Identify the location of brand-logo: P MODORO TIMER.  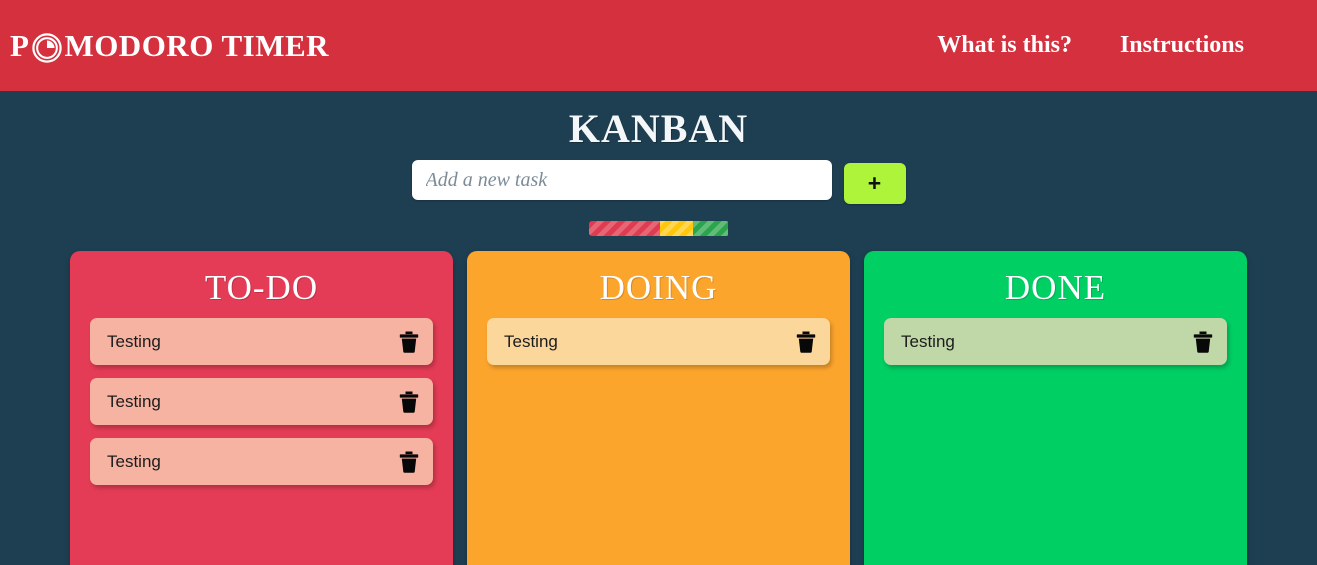
(169, 46).